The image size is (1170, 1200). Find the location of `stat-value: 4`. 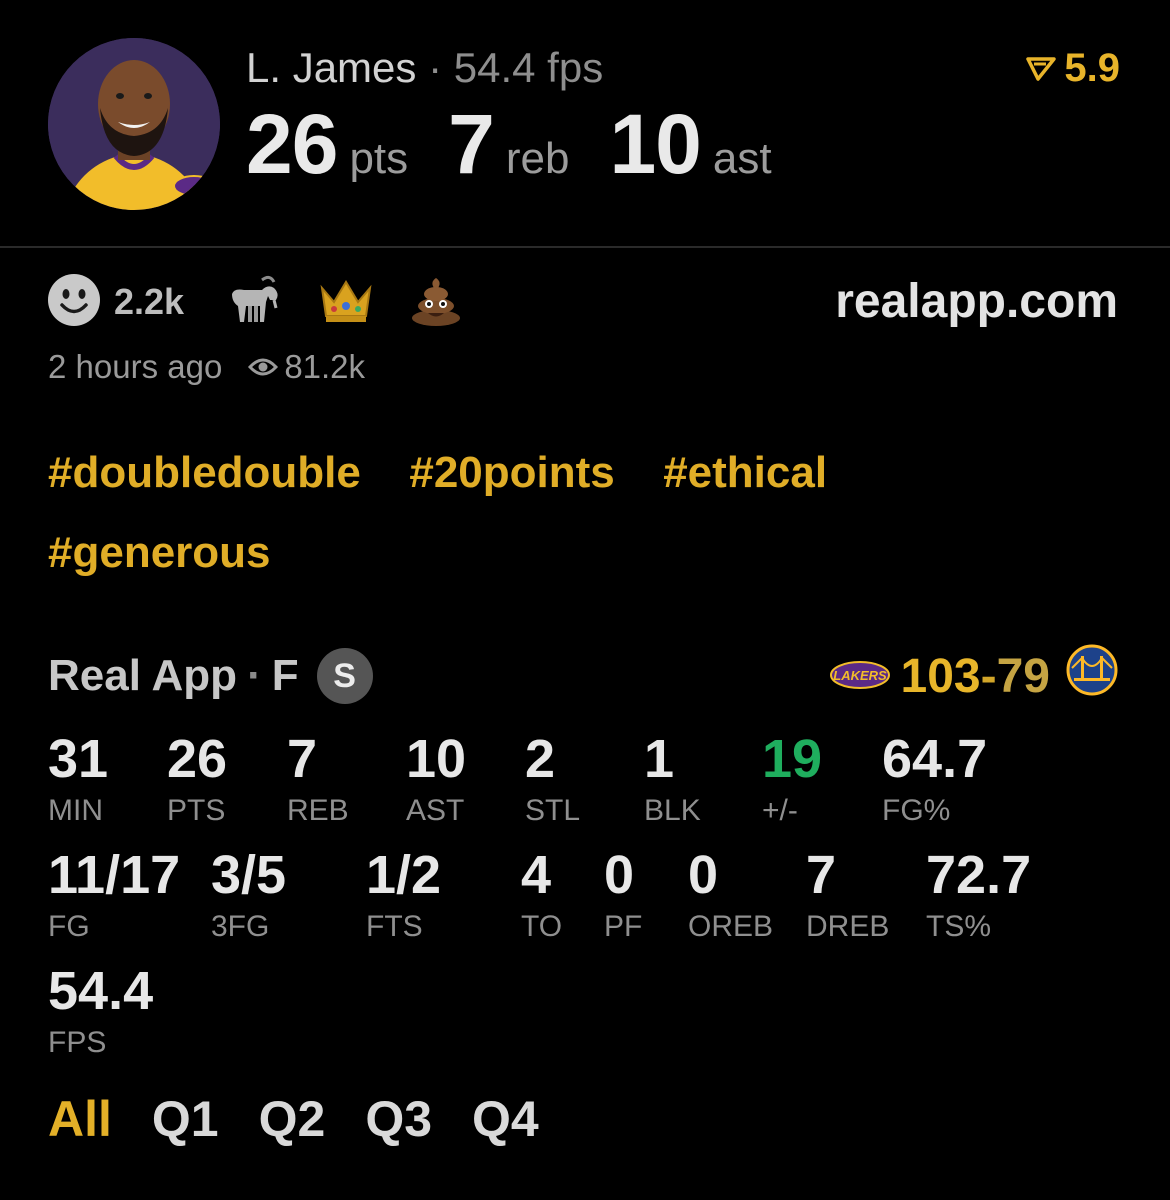

stat-value: 4 is located at coordinates (536, 875).